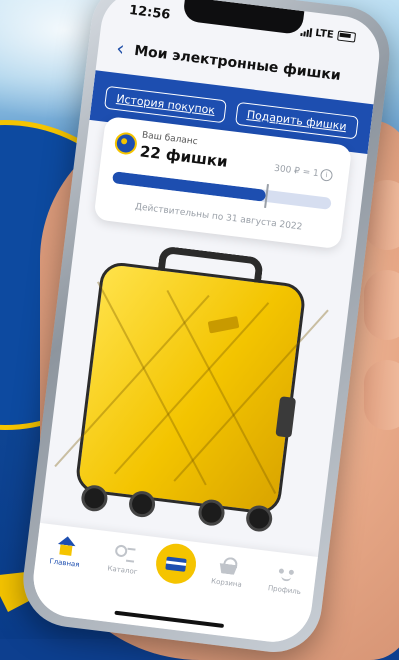 This screenshot has width=399, height=660. Describe the element at coordinates (122, 570) in the screenshot. I see `tab-label: Каталог` at that location.